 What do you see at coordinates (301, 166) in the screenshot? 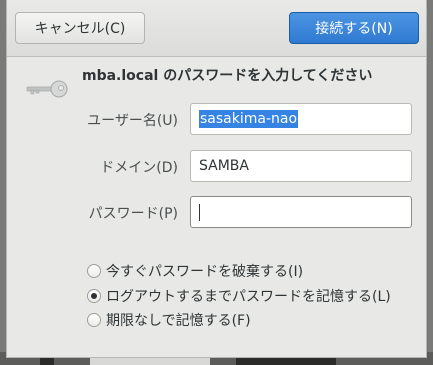
I see `domain-field: SAMBA` at bounding box center [301, 166].